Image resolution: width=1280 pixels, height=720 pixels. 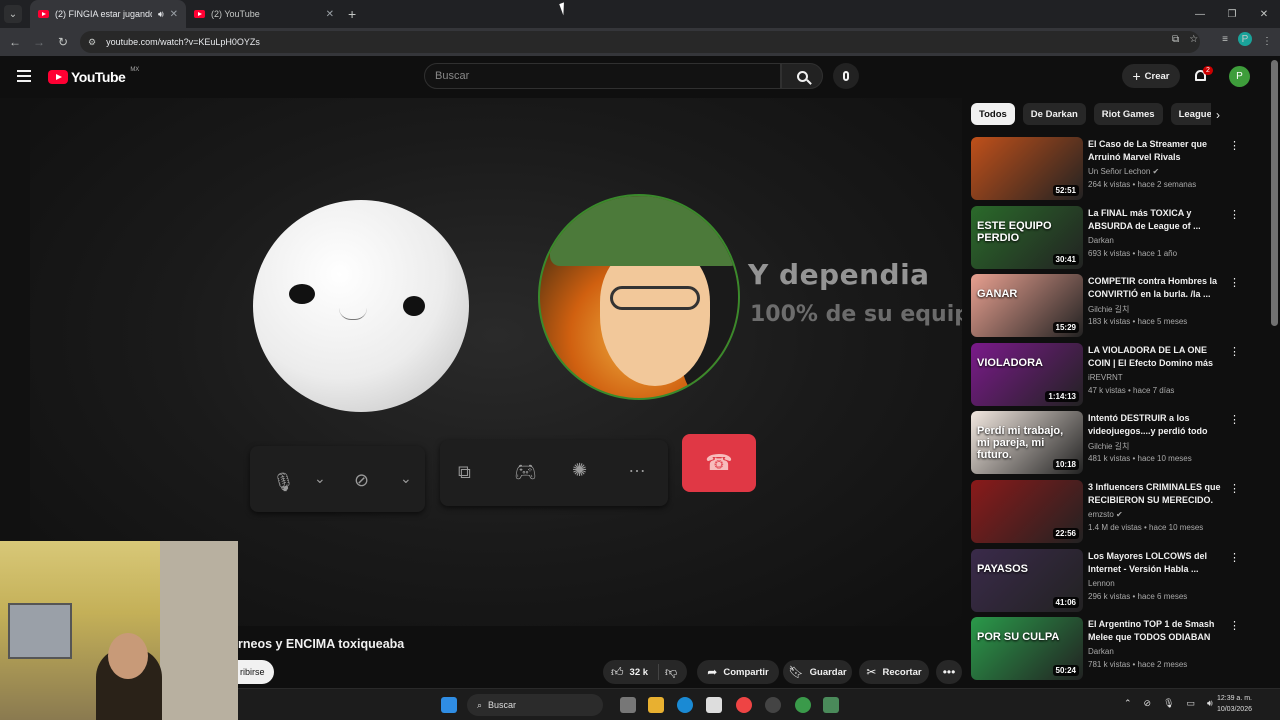 I want to click on video-thumbnail: ESTE EQUIPO PERDIO 30:41, so click(x=1027, y=237).